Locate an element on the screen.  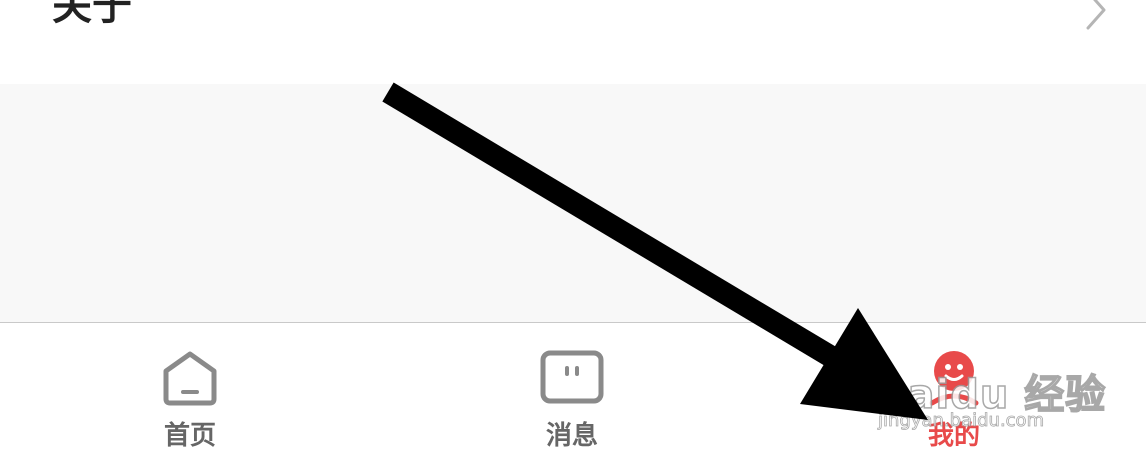
about-label: 关于 is located at coordinates (92, 14).